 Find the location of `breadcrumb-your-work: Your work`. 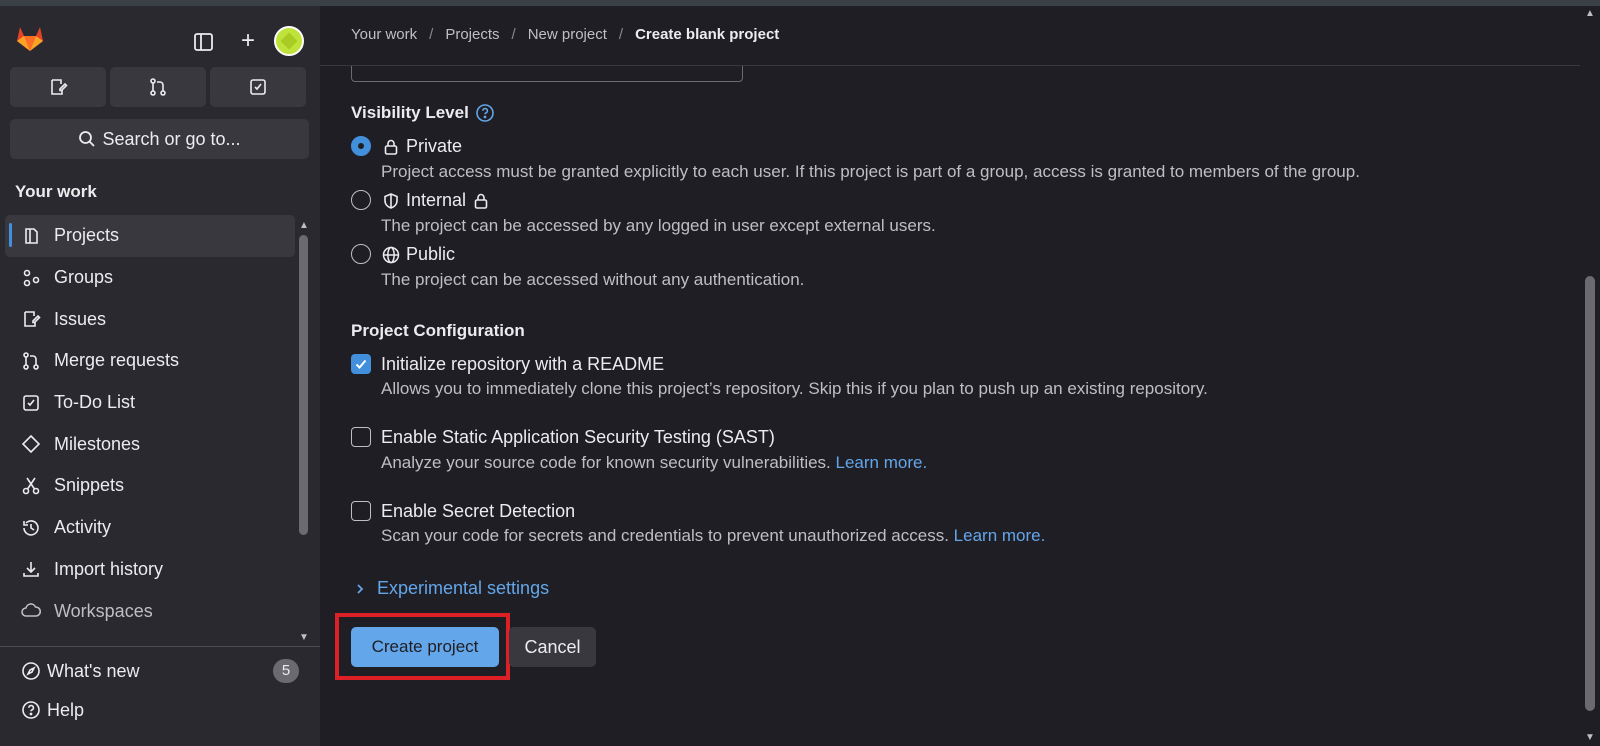

breadcrumb-your-work: Your work is located at coordinates (384, 34).